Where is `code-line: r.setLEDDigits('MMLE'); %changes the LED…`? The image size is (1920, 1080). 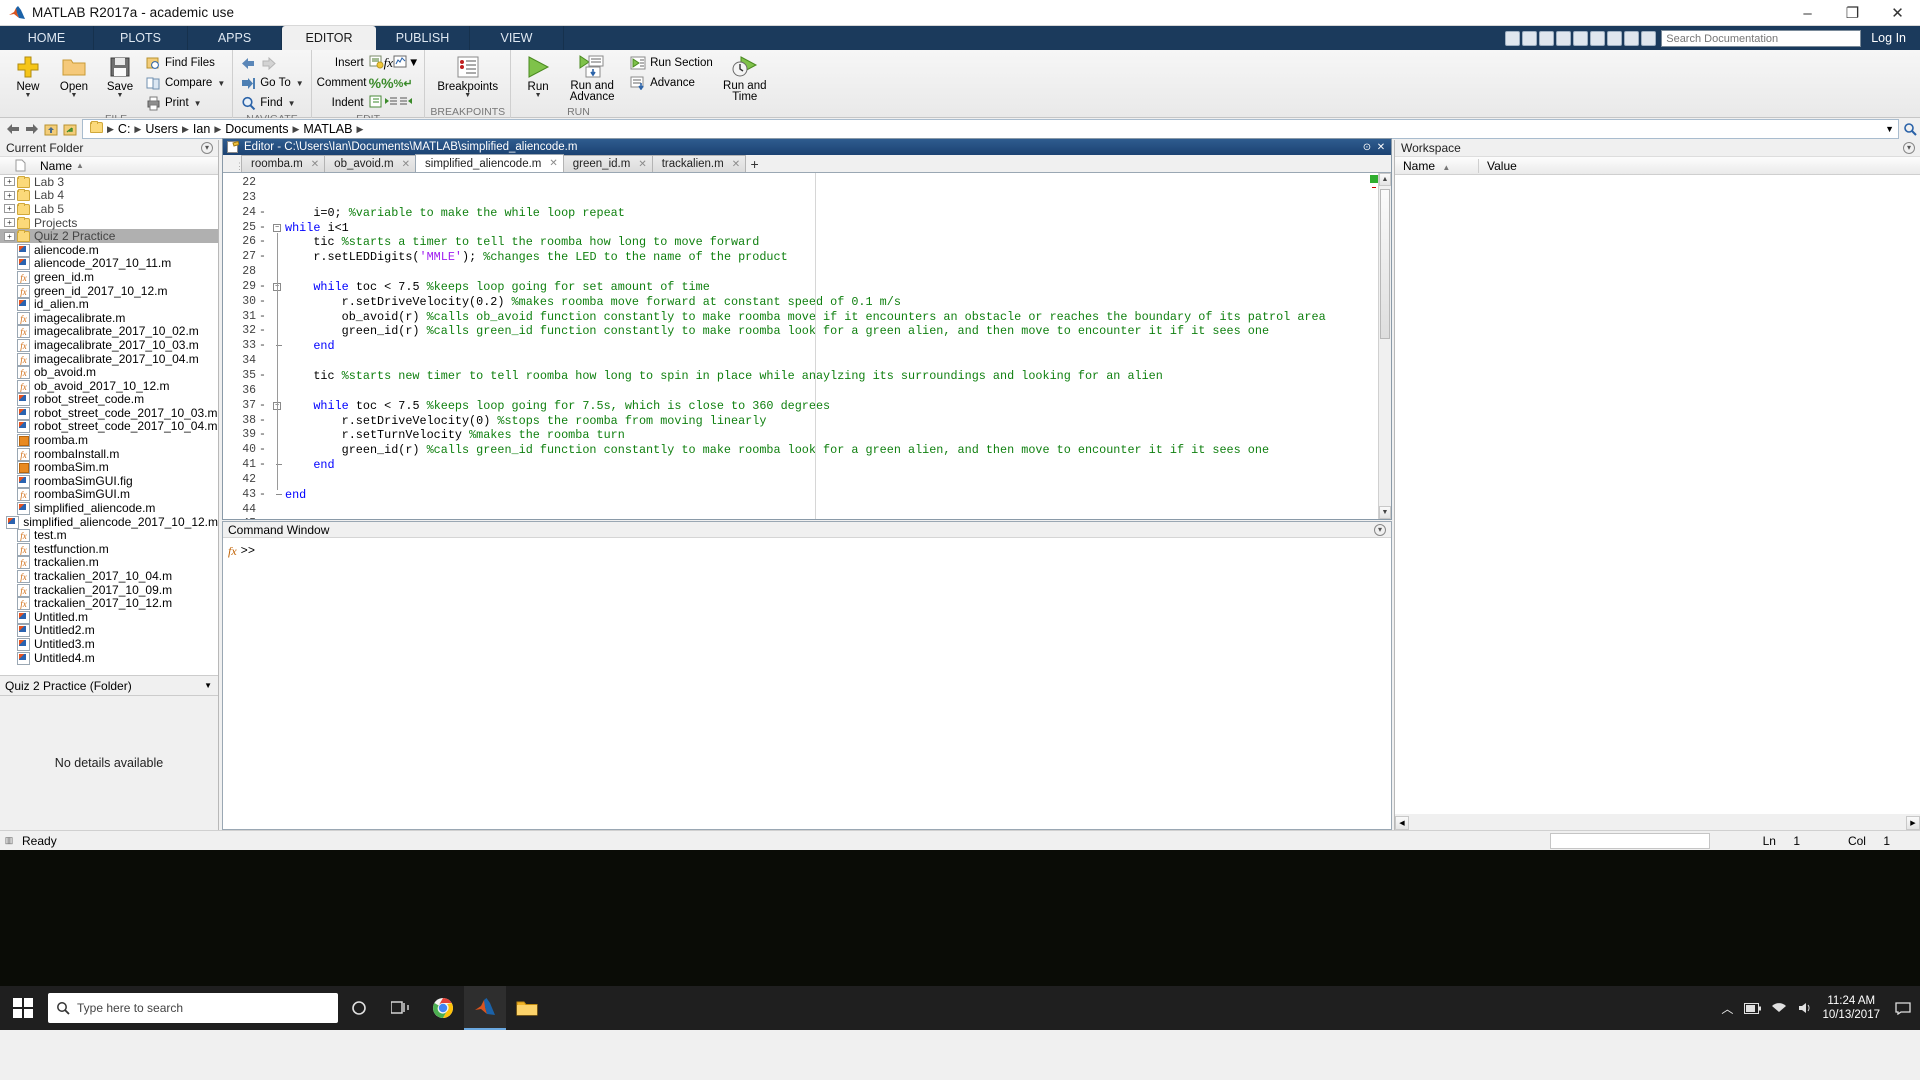
code-line: r.setLEDDigits('MMLE'); %changes the LED… is located at coordinates (838, 257).